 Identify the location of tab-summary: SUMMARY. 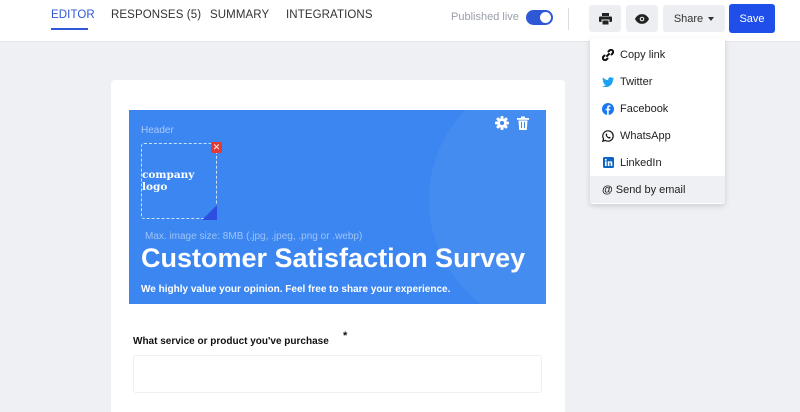
(239, 15).